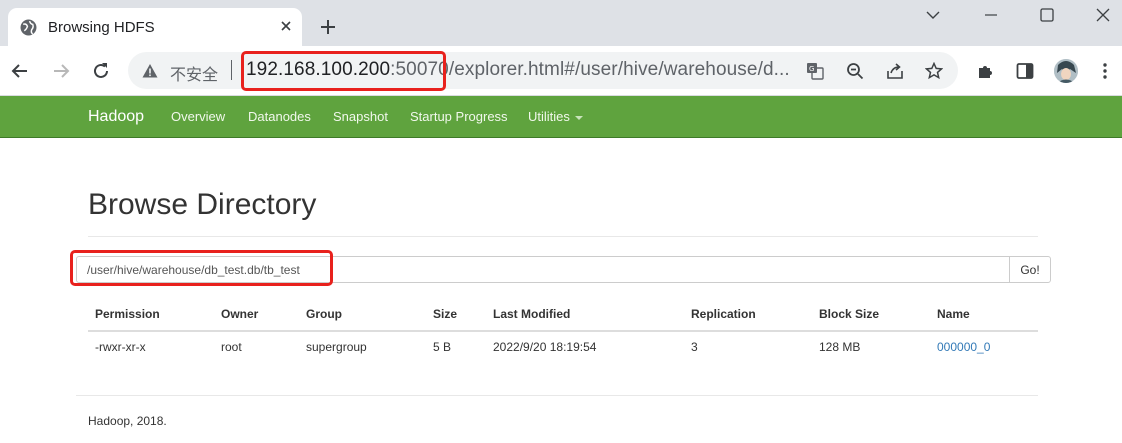 The height and width of the screenshot is (443, 1122). Describe the element at coordinates (442, 347) in the screenshot. I see `cell-size: 5 B` at that location.